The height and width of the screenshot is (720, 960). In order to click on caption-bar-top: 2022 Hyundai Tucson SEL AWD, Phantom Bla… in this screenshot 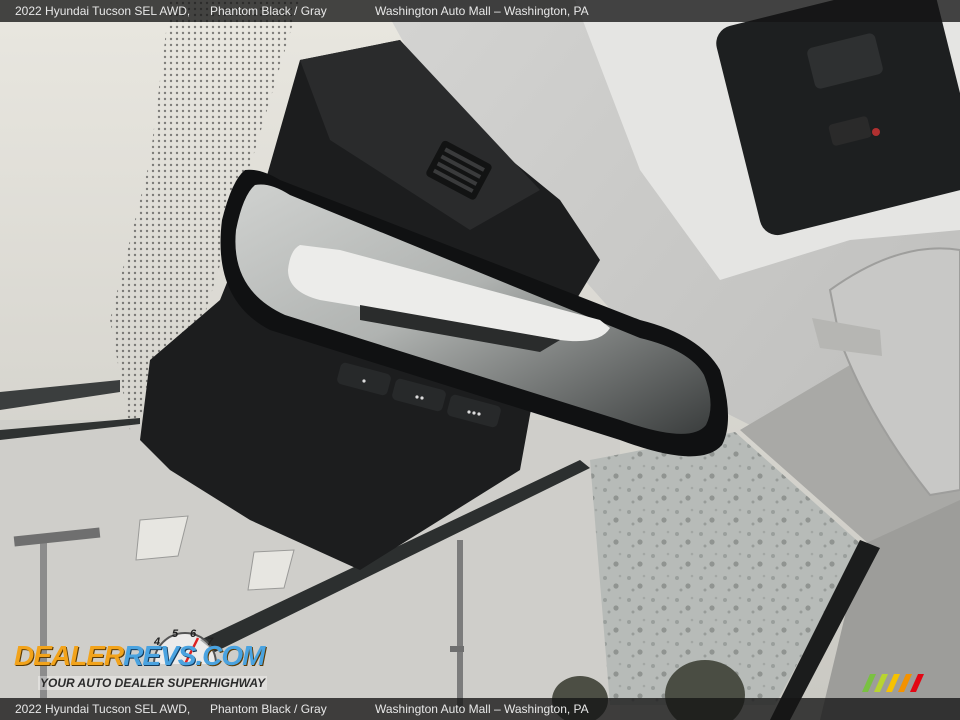, I will do `click(480, 11)`.